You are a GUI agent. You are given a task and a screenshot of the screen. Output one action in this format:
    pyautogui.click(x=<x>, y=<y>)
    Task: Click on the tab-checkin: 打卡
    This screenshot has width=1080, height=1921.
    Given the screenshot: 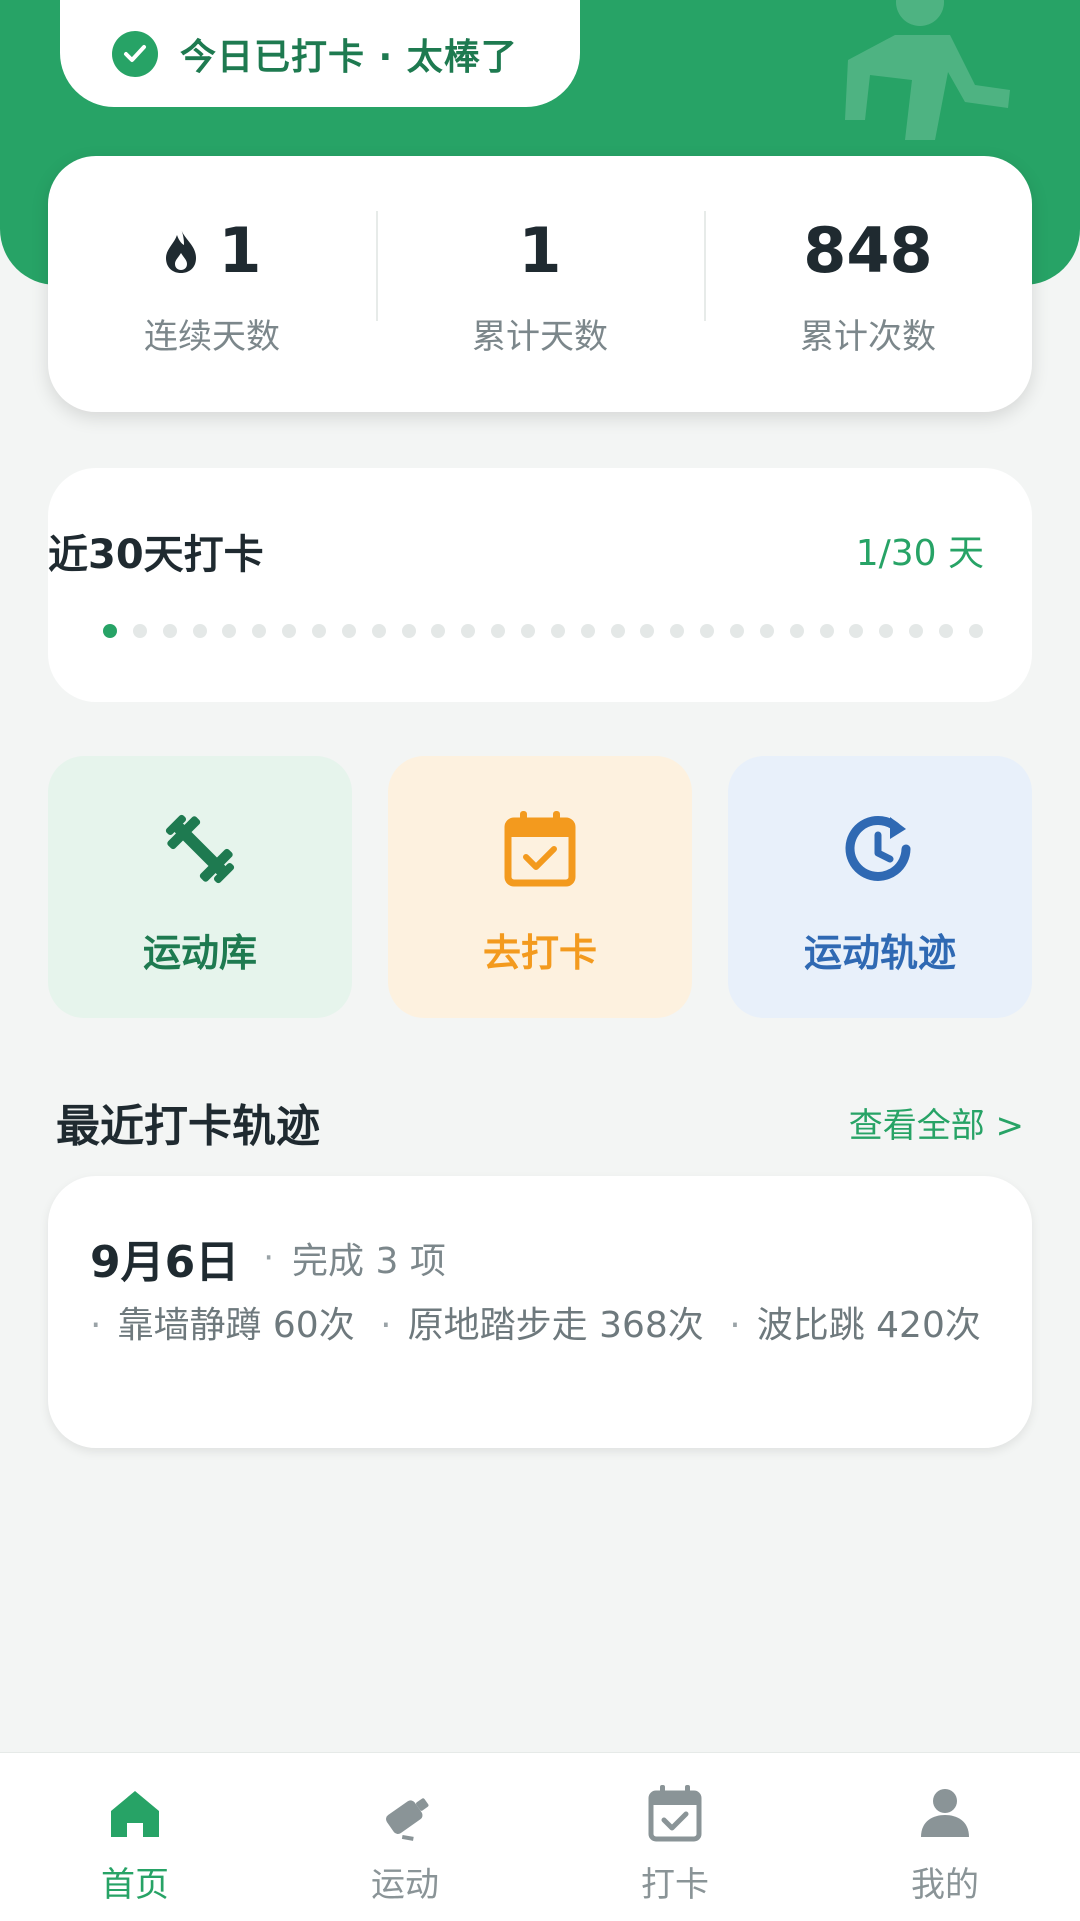 What is the action you would take?
    pyautogui.click(x=675, y=1837)
    